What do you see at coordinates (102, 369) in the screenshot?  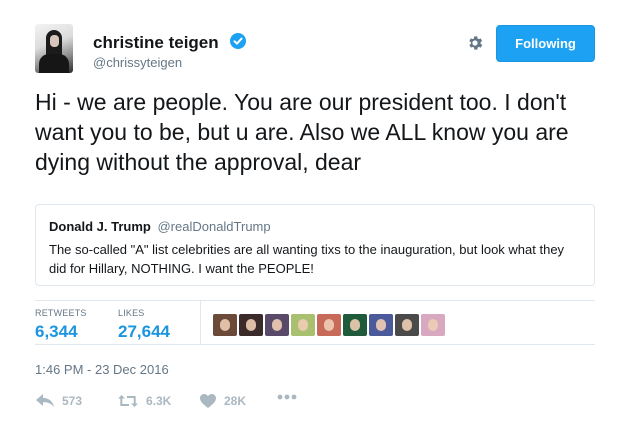 I see `tweet-timestamp: 1:46 PM - 23 Dec 2016` at bounding box center [102, 369].